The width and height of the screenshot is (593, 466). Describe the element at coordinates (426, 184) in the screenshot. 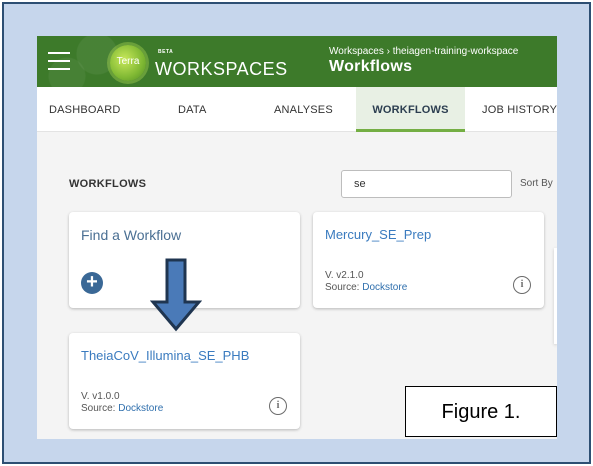

I see `workflow-search-input` at that location.